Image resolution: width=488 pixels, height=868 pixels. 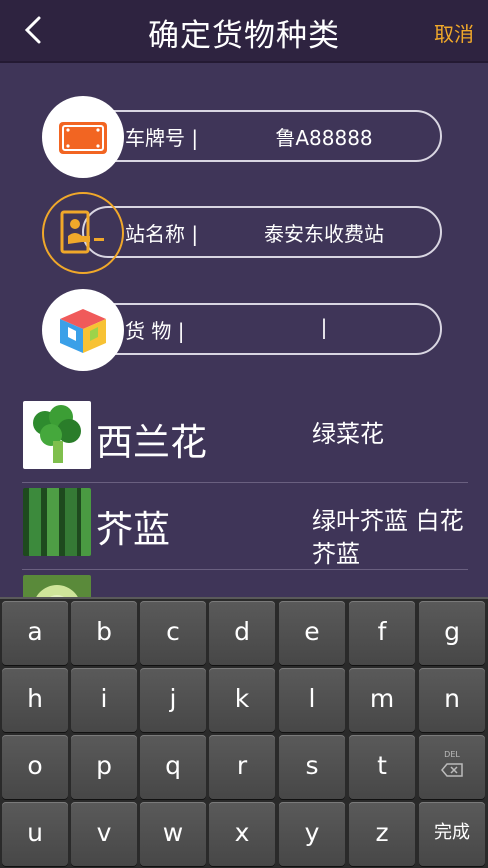 I want to click on plate-field: 车牌号 | 鲁A88888, so click(x=244, y=137).